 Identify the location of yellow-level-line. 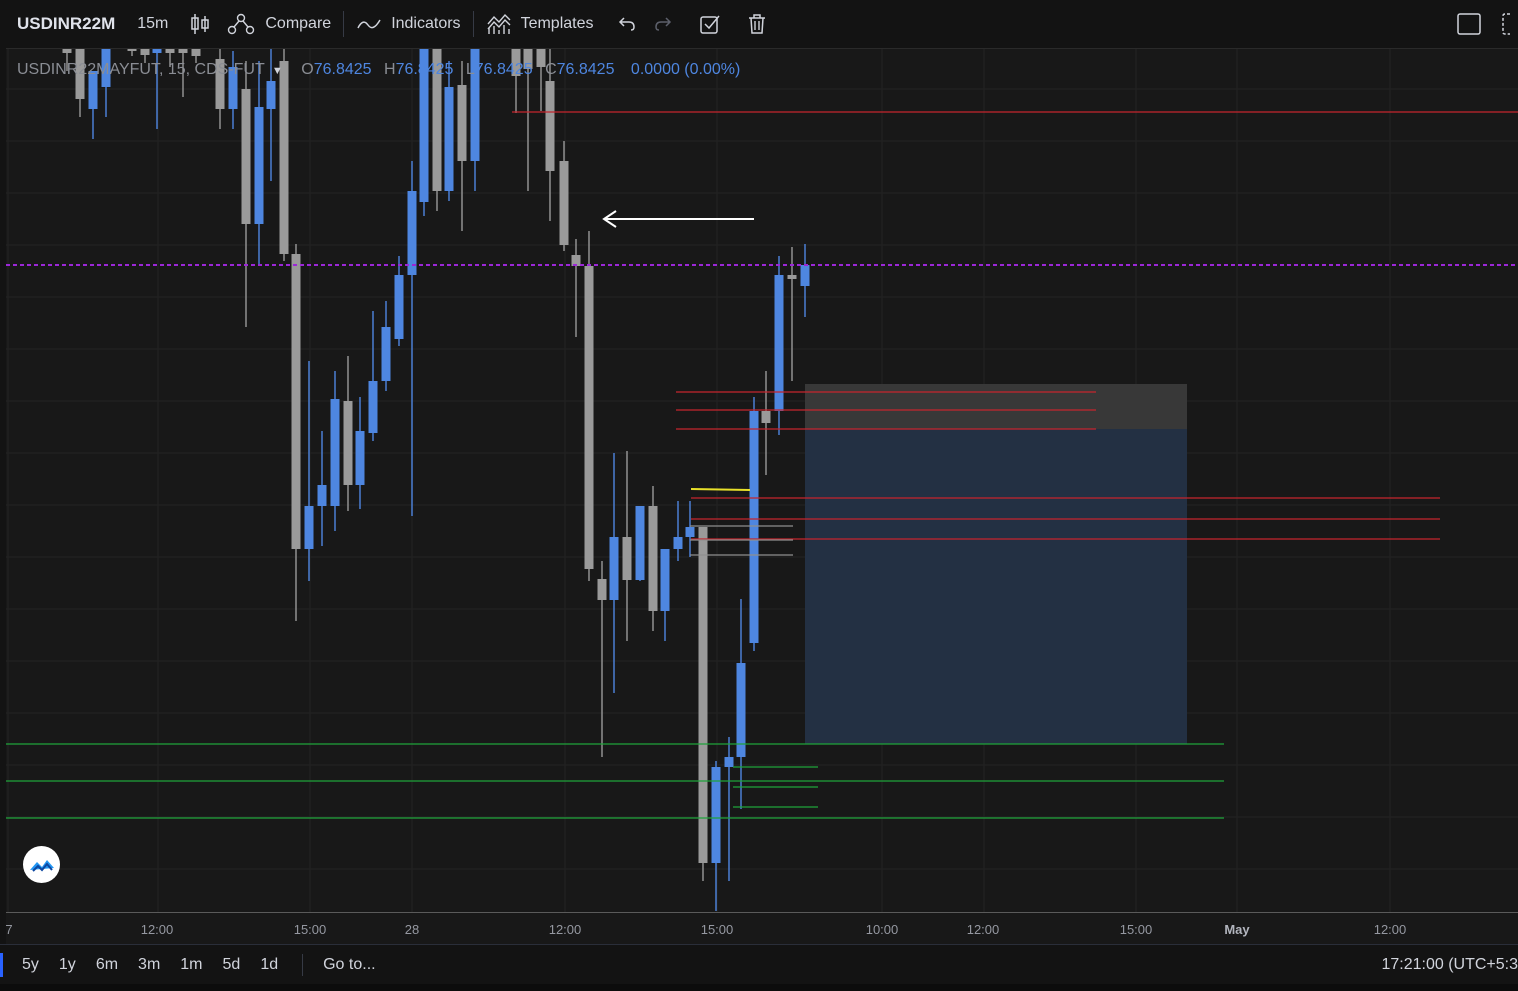
(720, 489).